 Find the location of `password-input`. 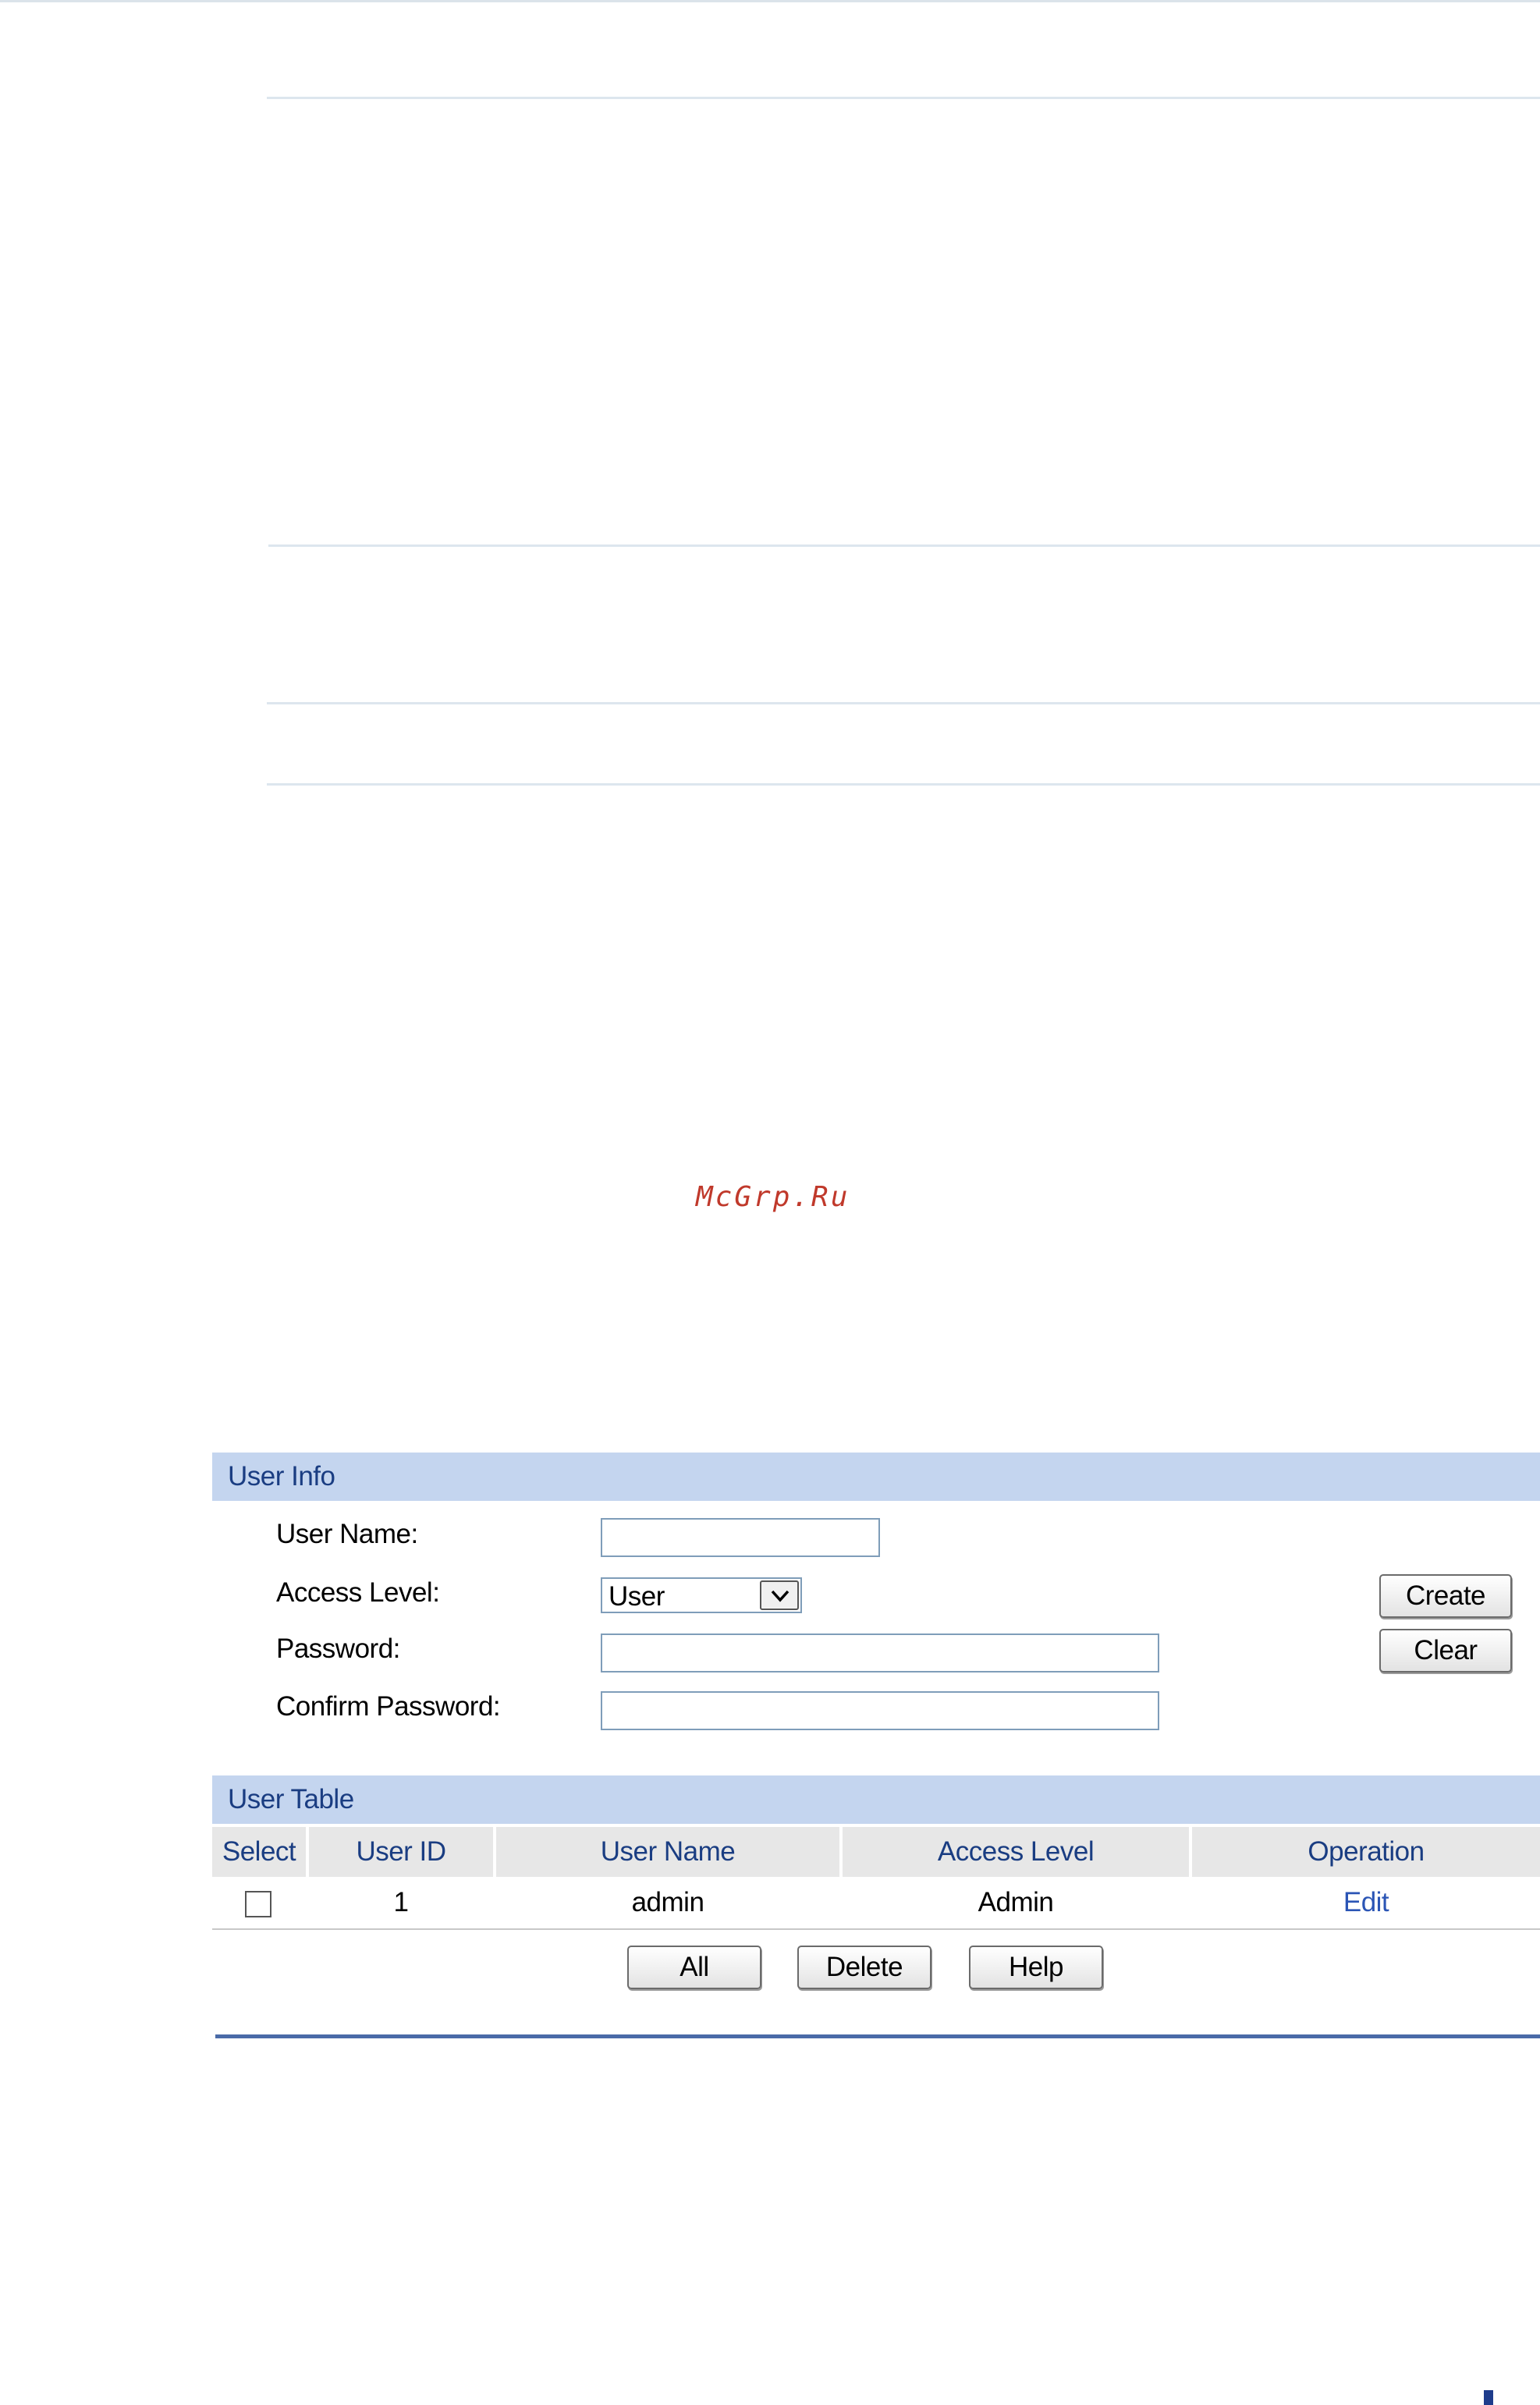

password-input is located at coordinates (880, 1653).